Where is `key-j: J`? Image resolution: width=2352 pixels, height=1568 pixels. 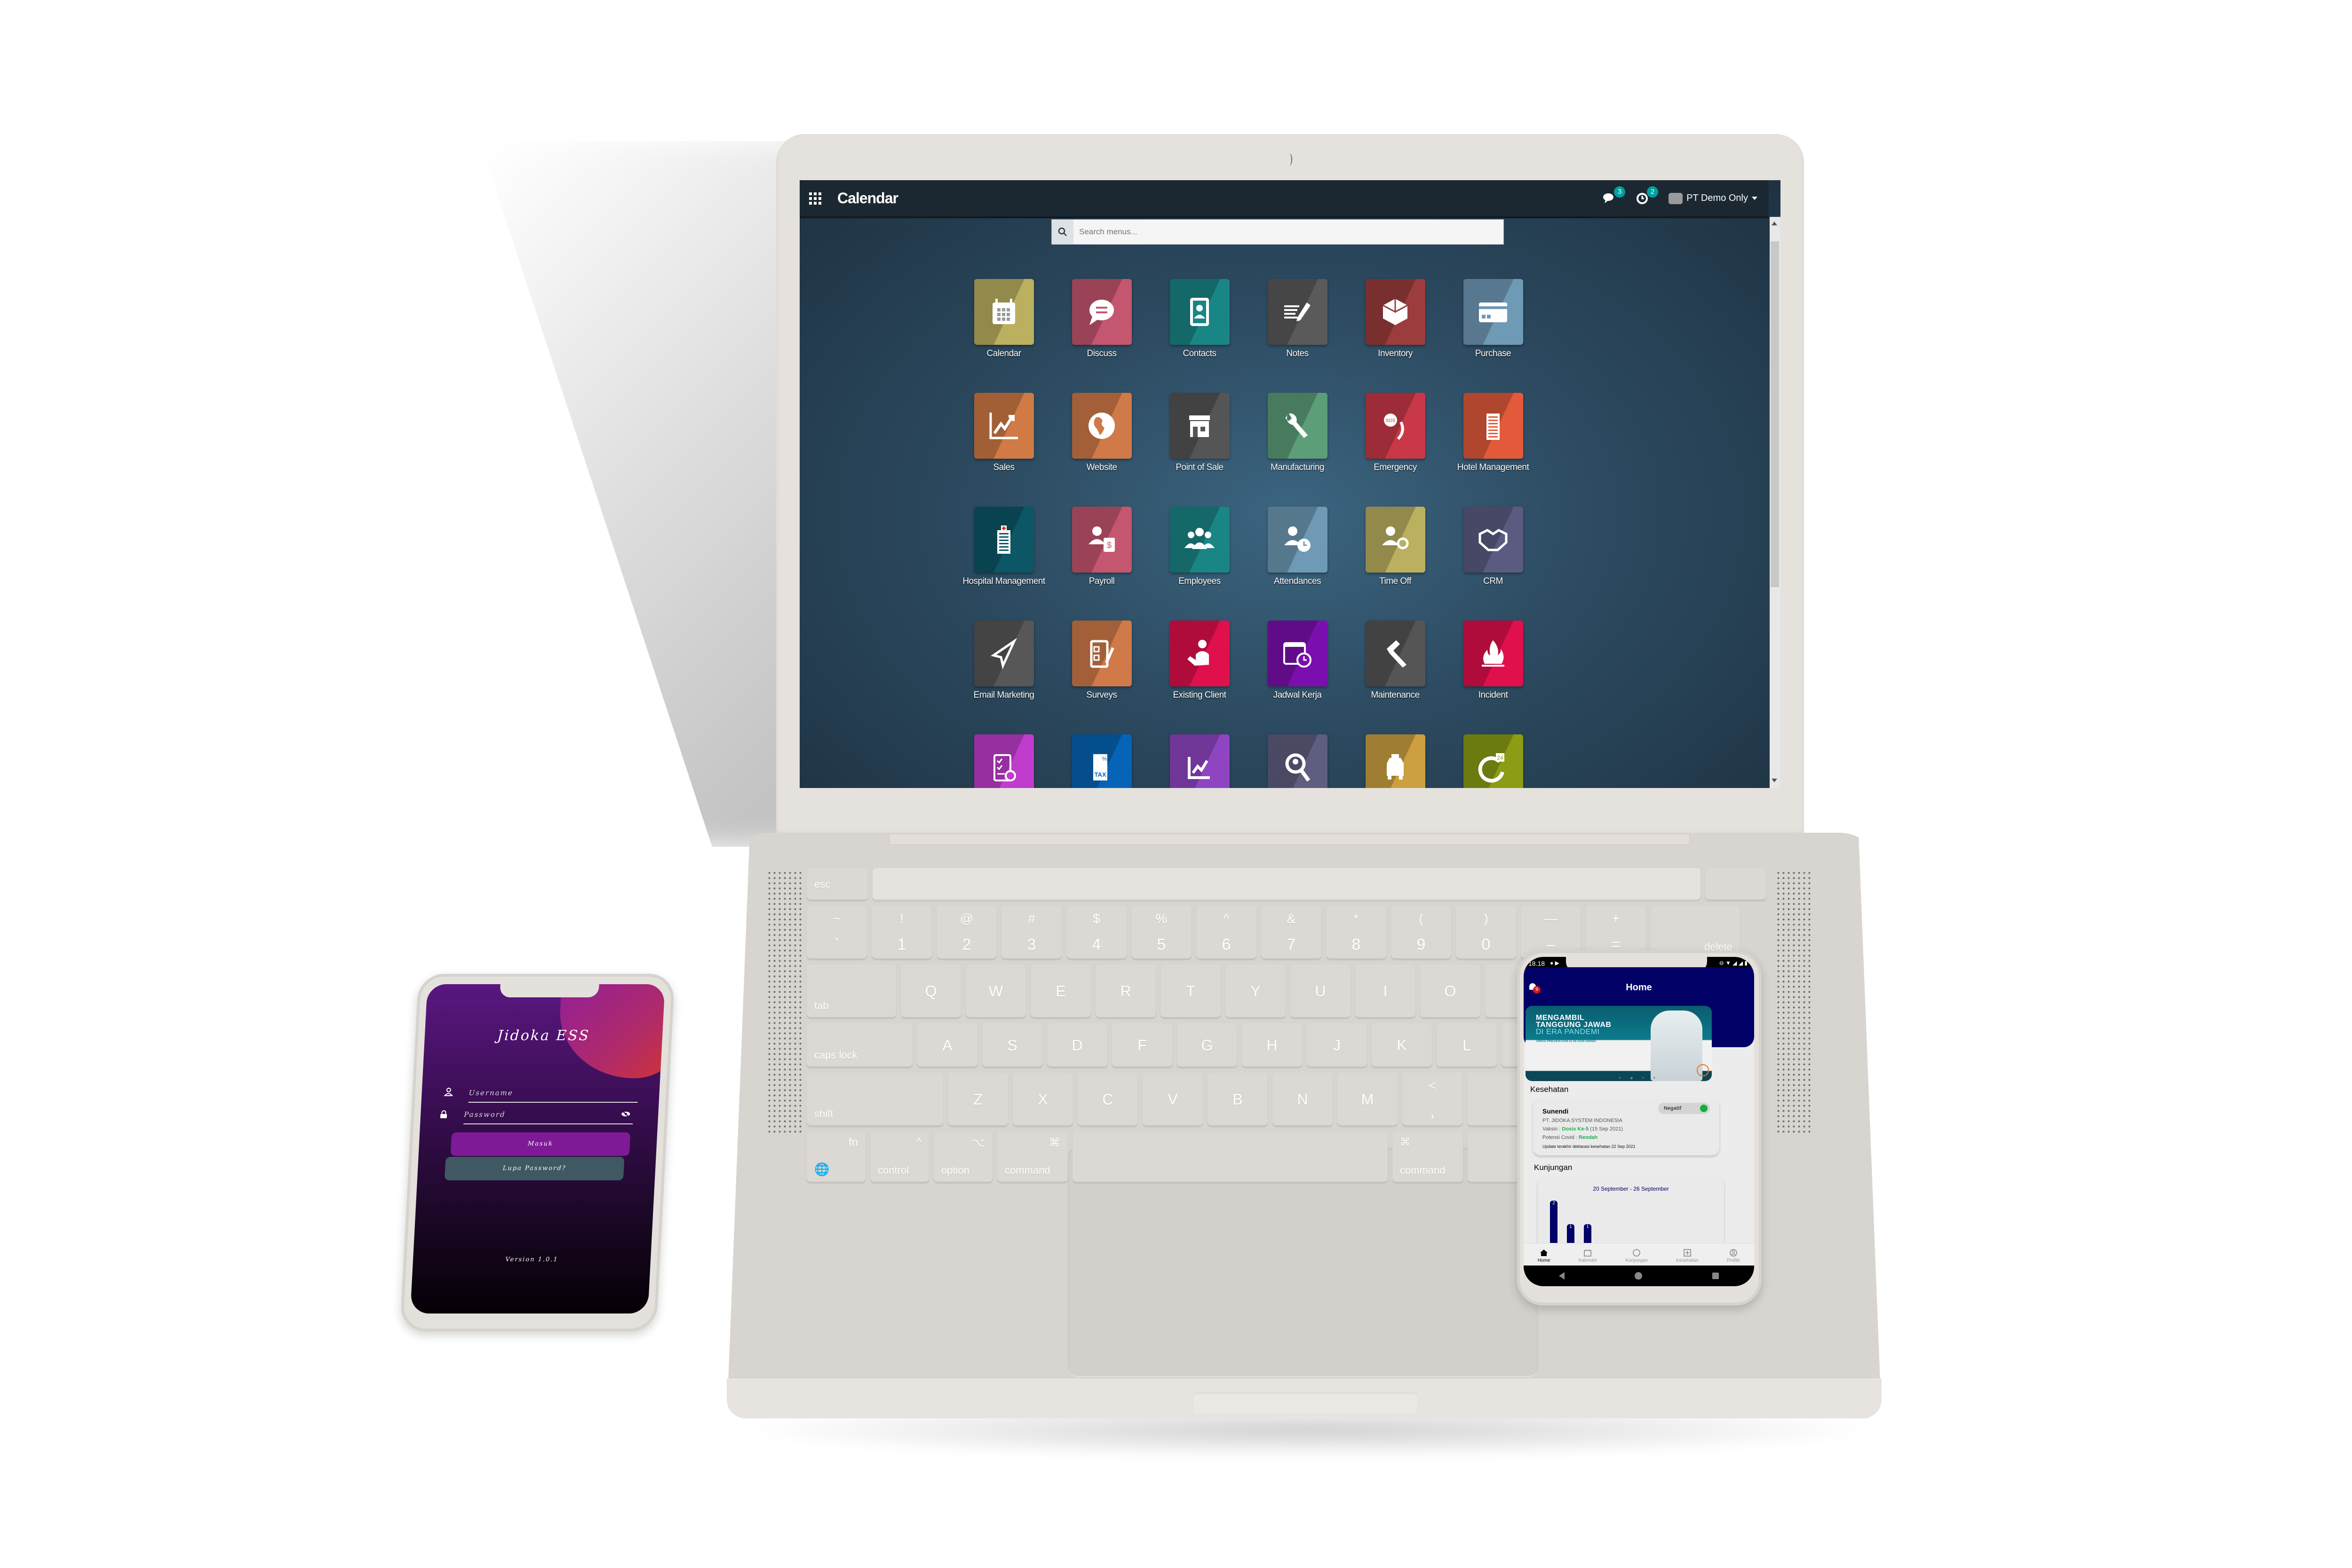 key-j: J is located at coordinates (1337, 1045).